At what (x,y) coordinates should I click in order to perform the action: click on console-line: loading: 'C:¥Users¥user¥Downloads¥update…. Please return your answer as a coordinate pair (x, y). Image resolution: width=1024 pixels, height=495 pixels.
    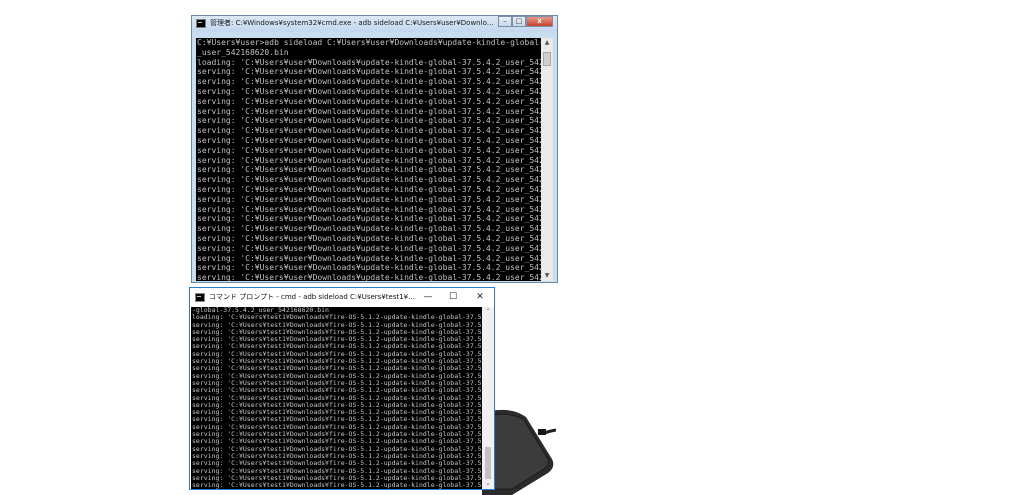
    Looking at the image, I should click on (369, 63).